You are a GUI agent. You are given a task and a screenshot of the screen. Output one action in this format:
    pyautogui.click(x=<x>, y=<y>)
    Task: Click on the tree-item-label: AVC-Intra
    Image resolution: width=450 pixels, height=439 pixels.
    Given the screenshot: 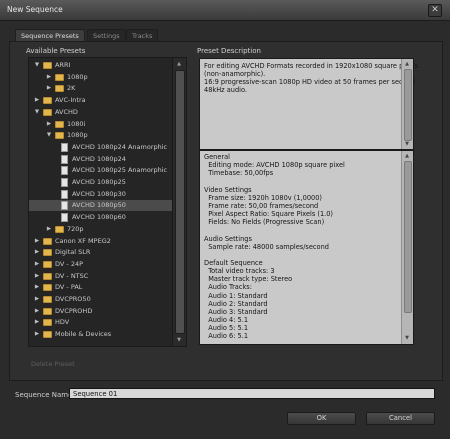 What is the action you would take?
    pyautogui.click(x=70, y=100)
    